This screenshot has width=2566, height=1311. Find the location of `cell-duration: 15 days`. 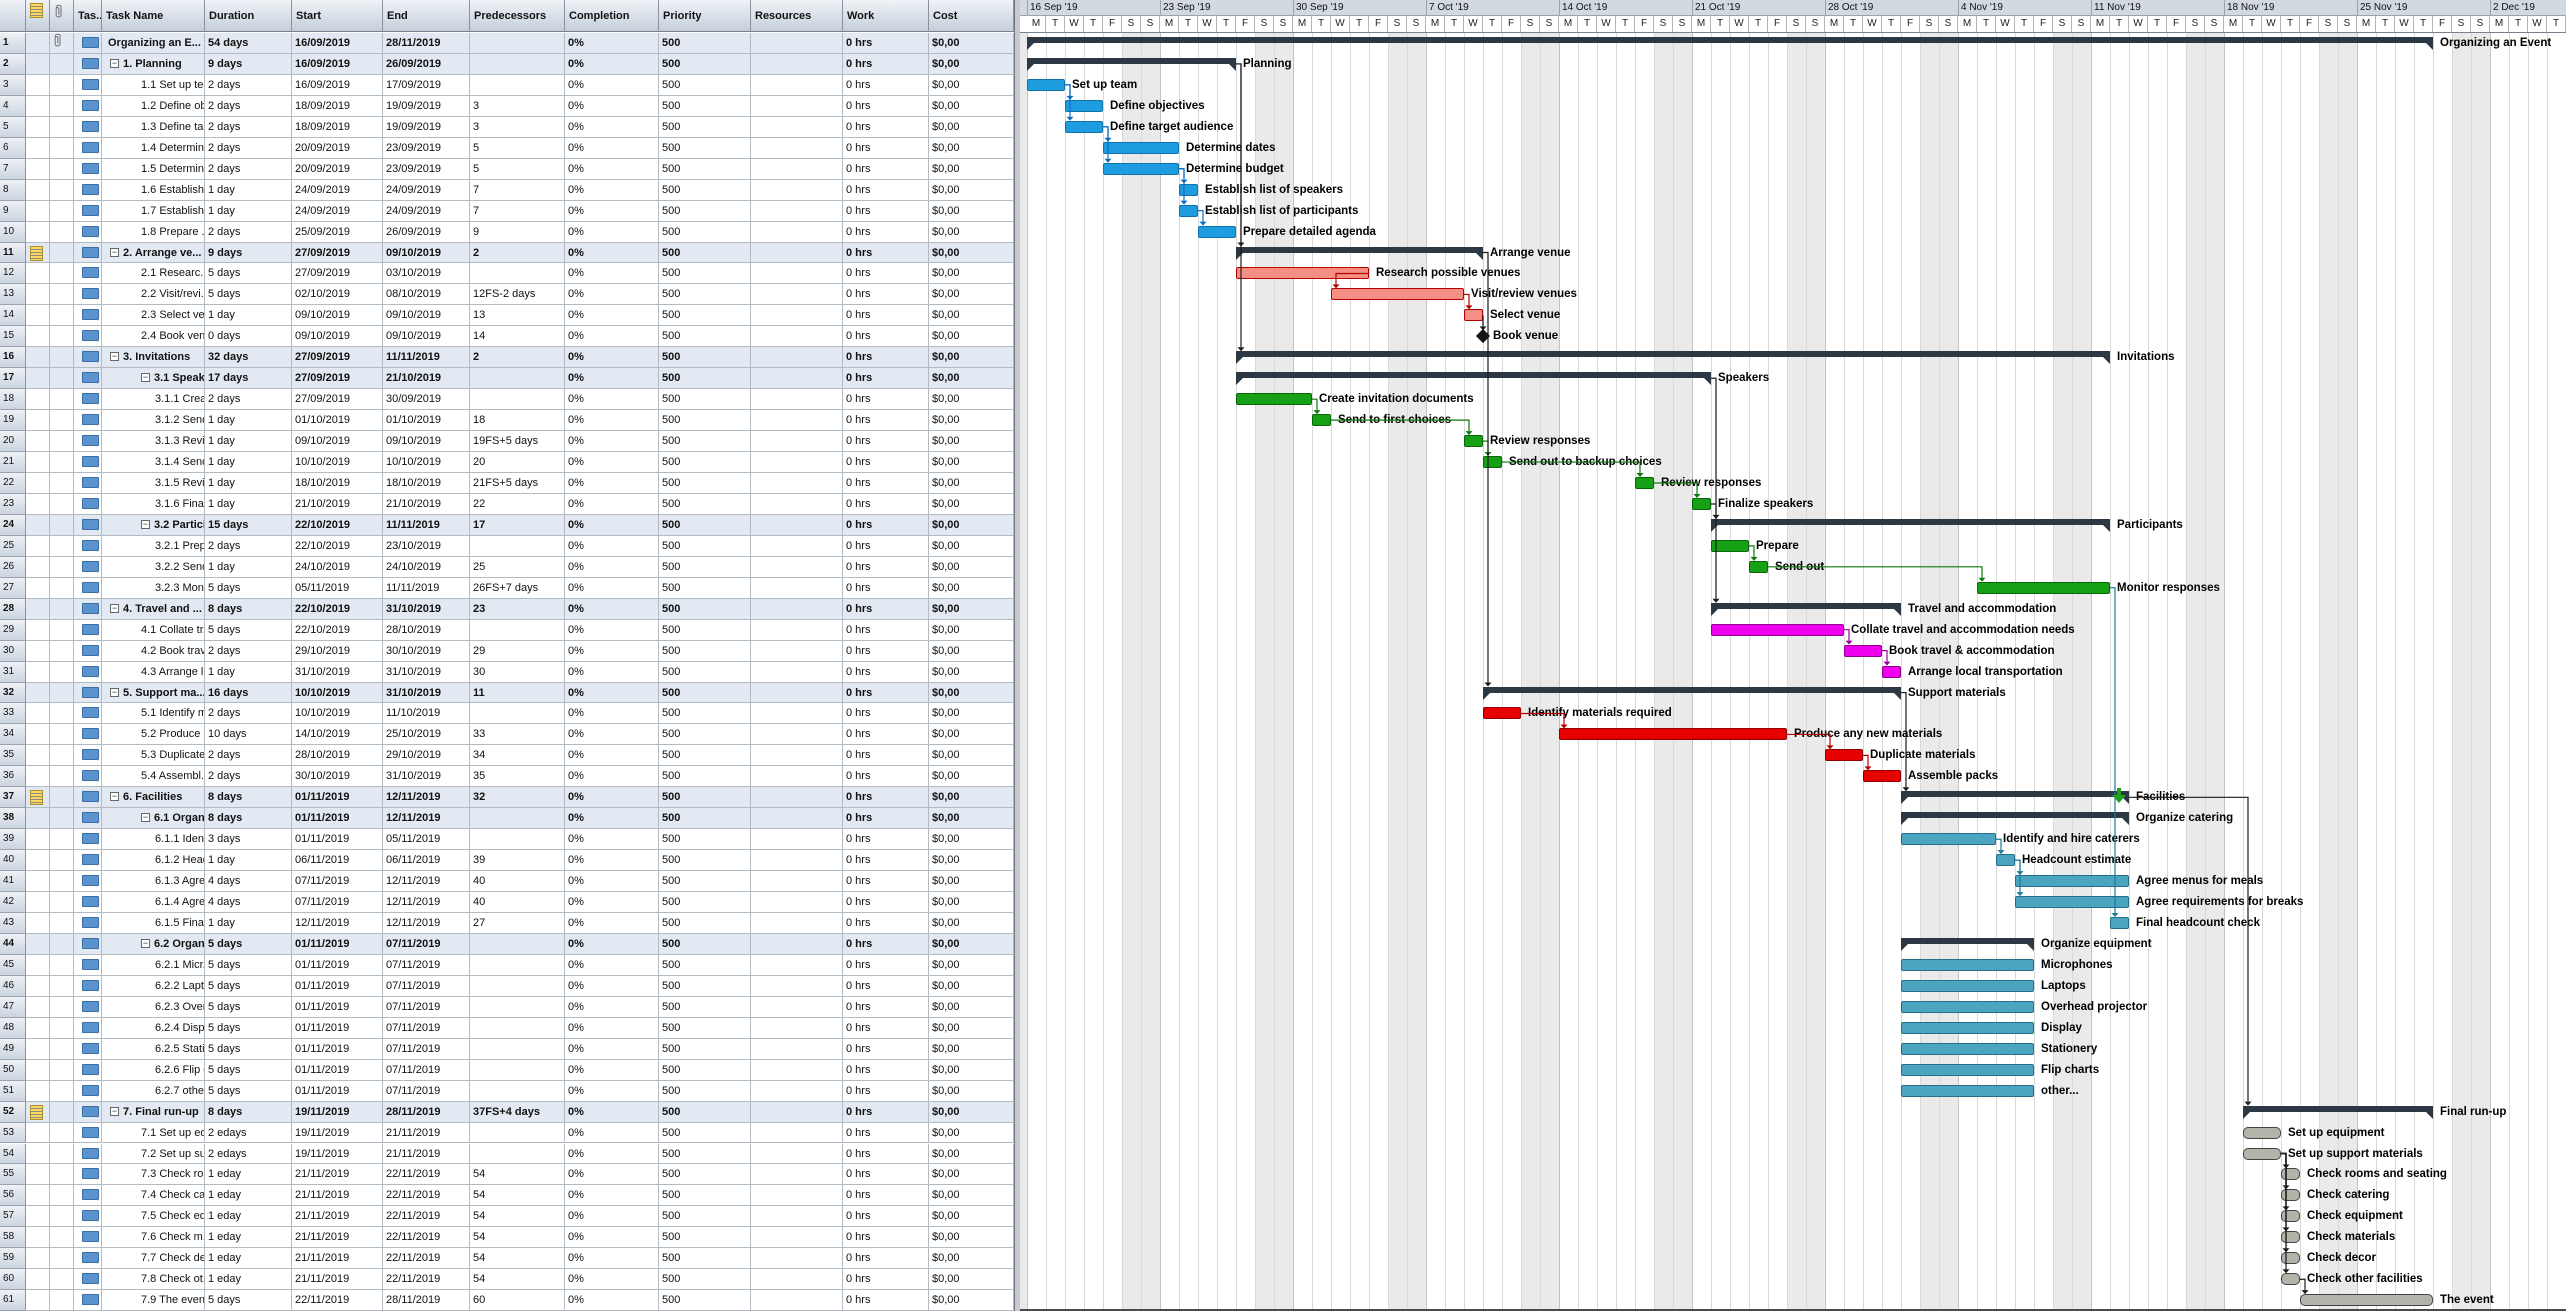

cell-duration: 15 days is located at coordinates (248, 525).